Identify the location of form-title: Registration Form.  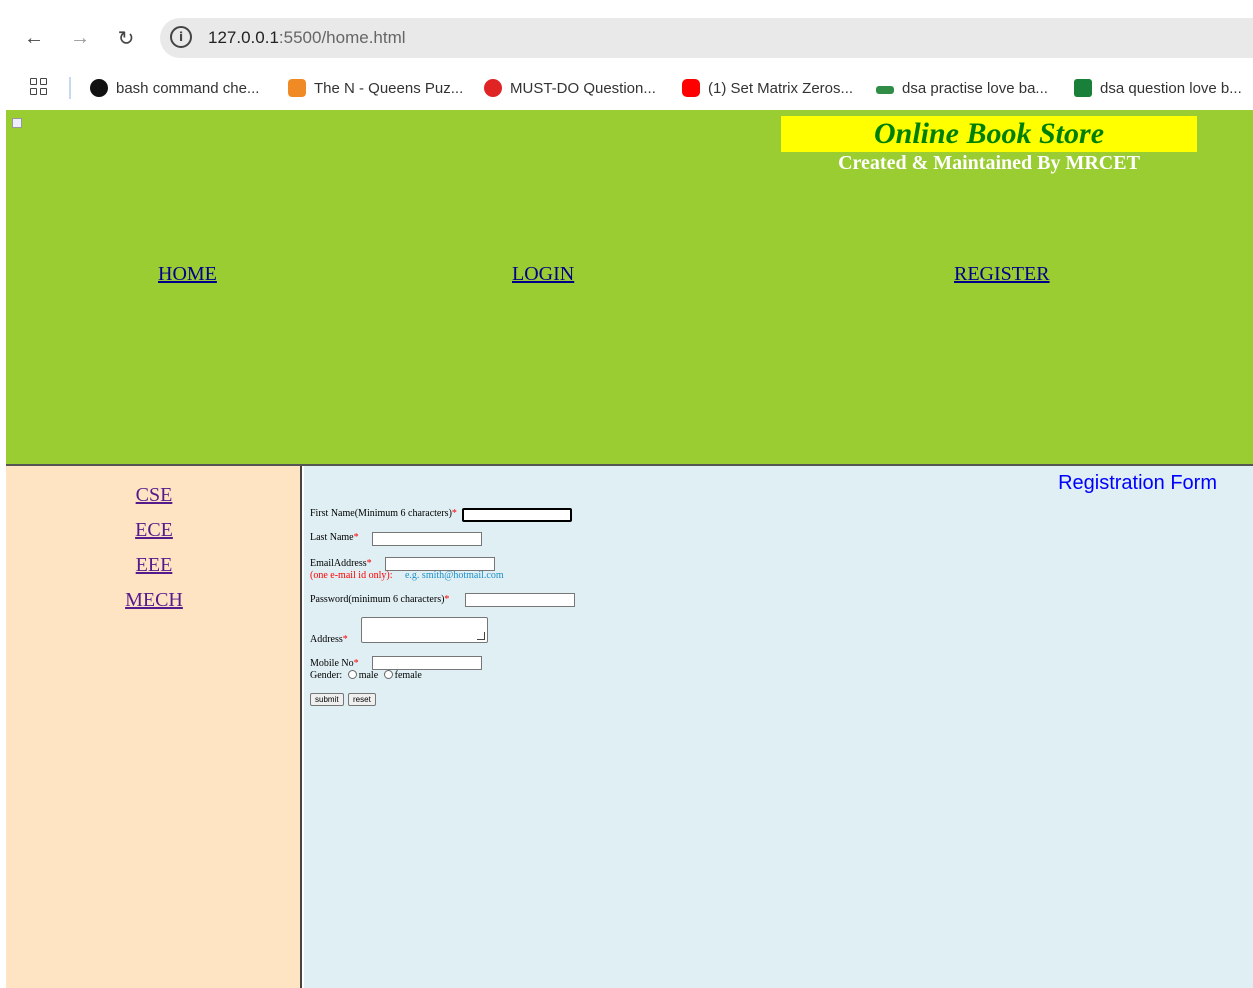
(1137, 483).